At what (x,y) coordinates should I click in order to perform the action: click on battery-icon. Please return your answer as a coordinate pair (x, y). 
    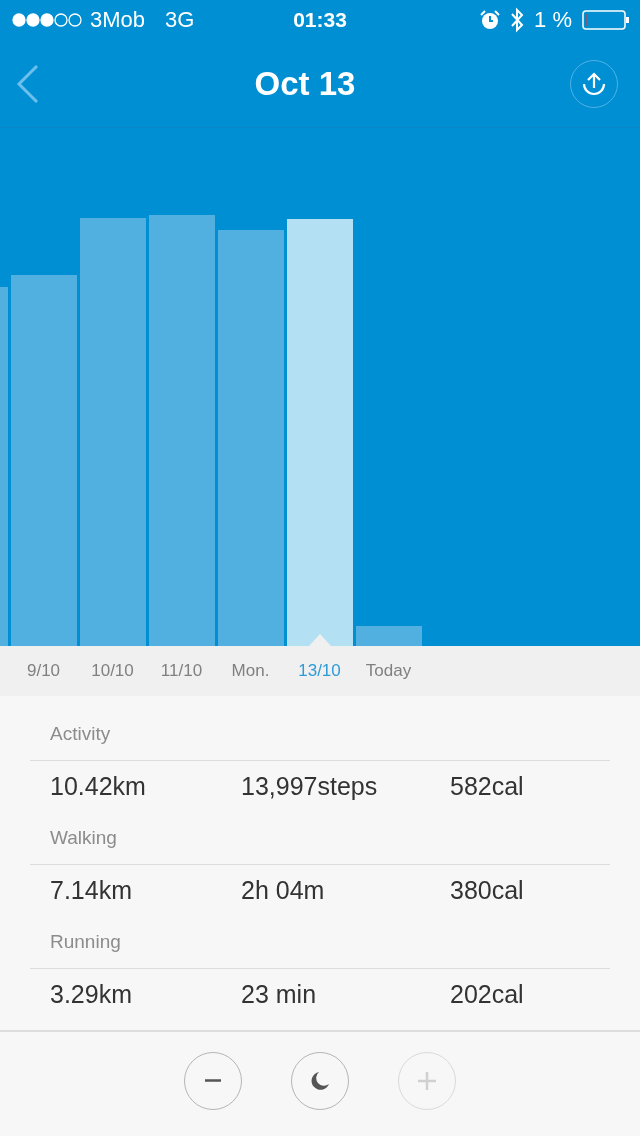
    Looking at the image, I should click on (606, 20).